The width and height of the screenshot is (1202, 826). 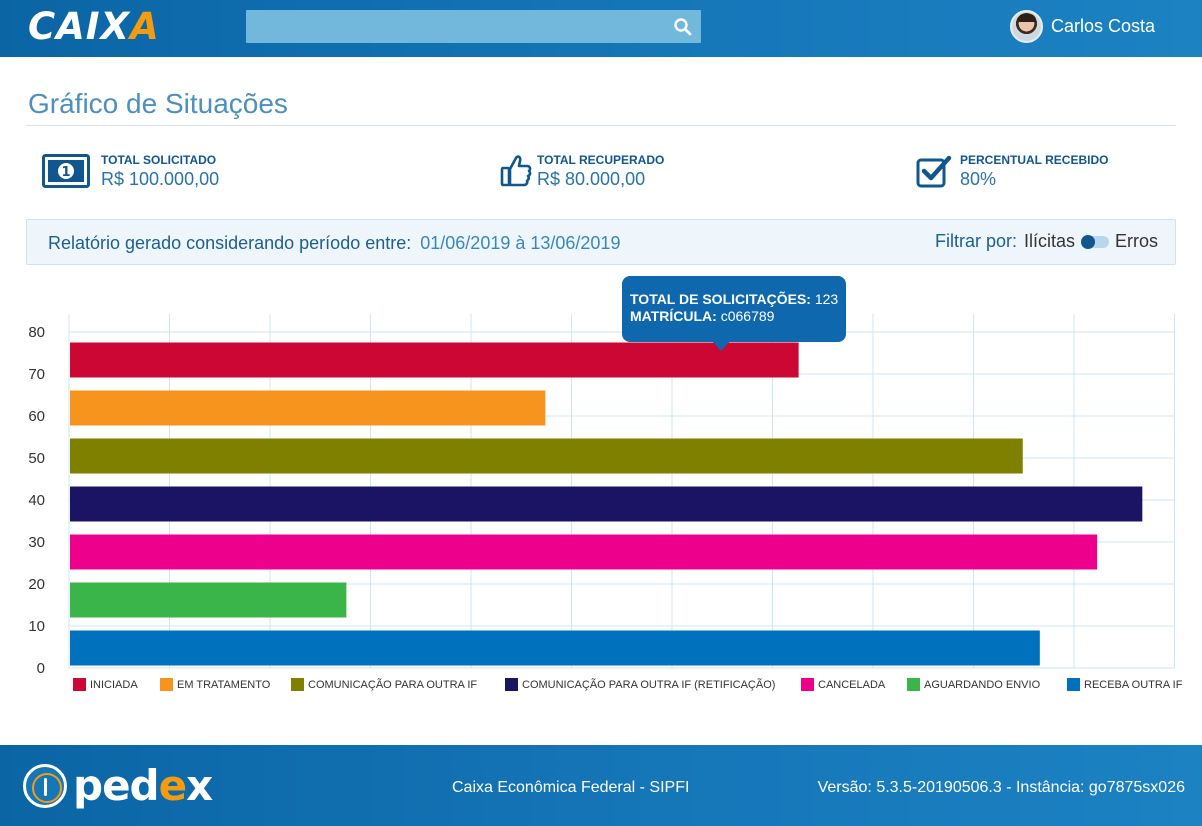 I want to click on pedex-logo: pedex, so click(x=118, y=785).